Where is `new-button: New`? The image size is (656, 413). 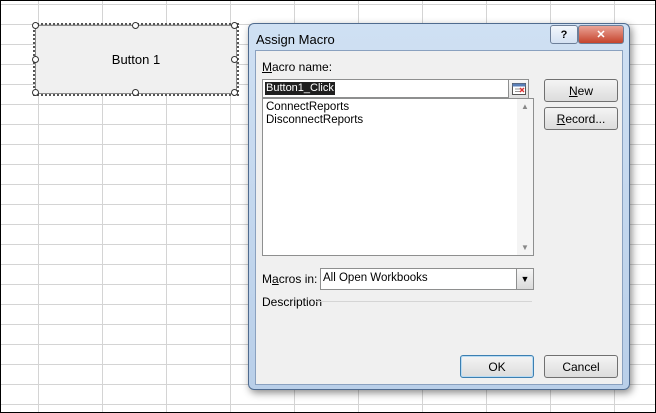 new-button: New is located at coordinates (581, 90).